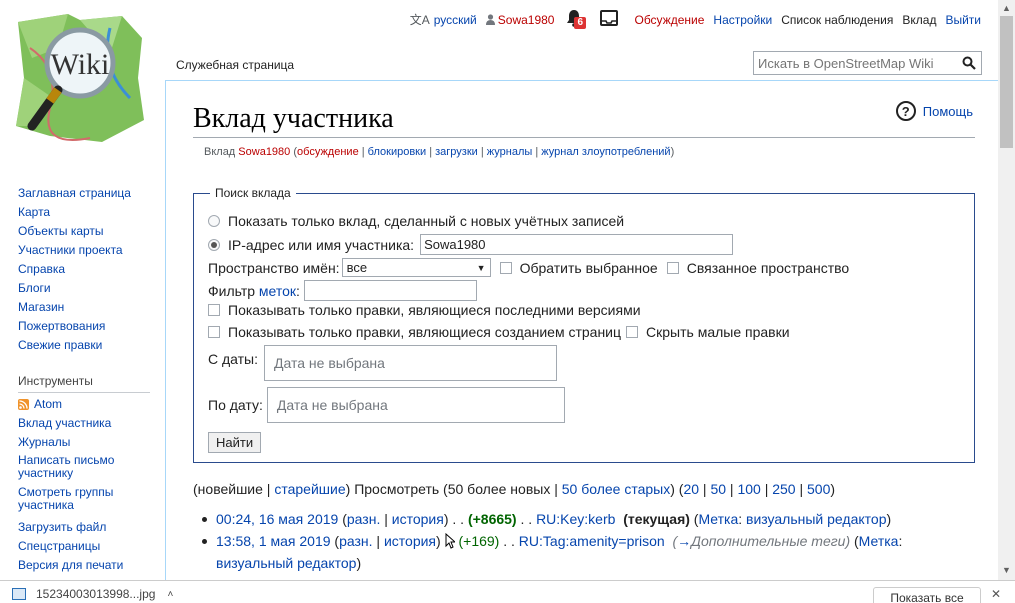 The height and width of the screenshot is (603, 1015). Describe the element at coordinates (1006, 82) in the screenshot. I see `scrollbar-thumb` at that location.